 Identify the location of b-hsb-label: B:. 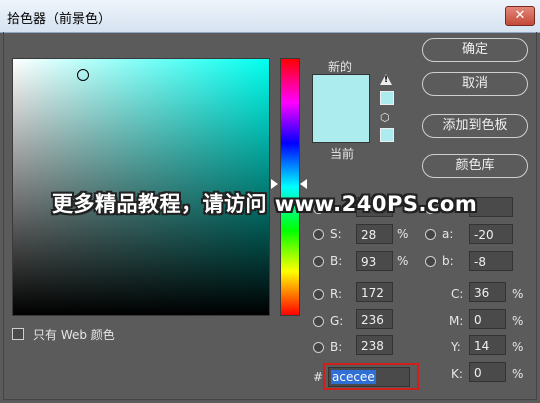
(336, 261).